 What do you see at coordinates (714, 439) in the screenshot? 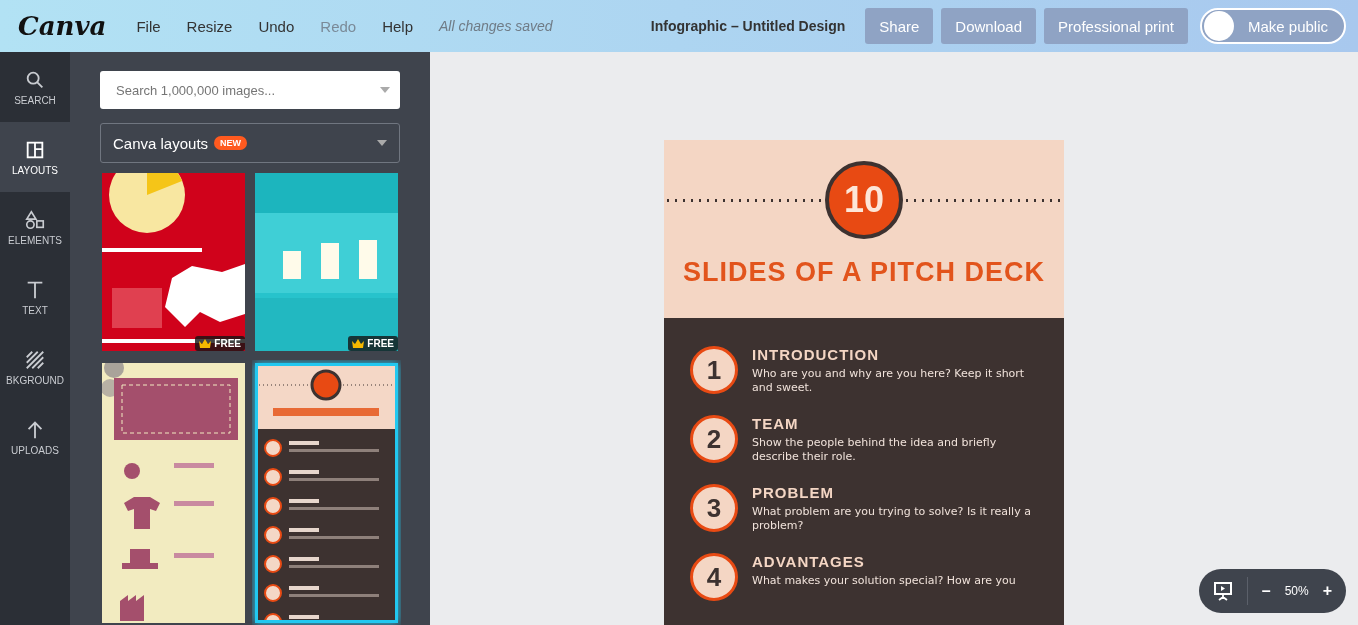
I see `step-number: 2` at bounding box center [714, 439].